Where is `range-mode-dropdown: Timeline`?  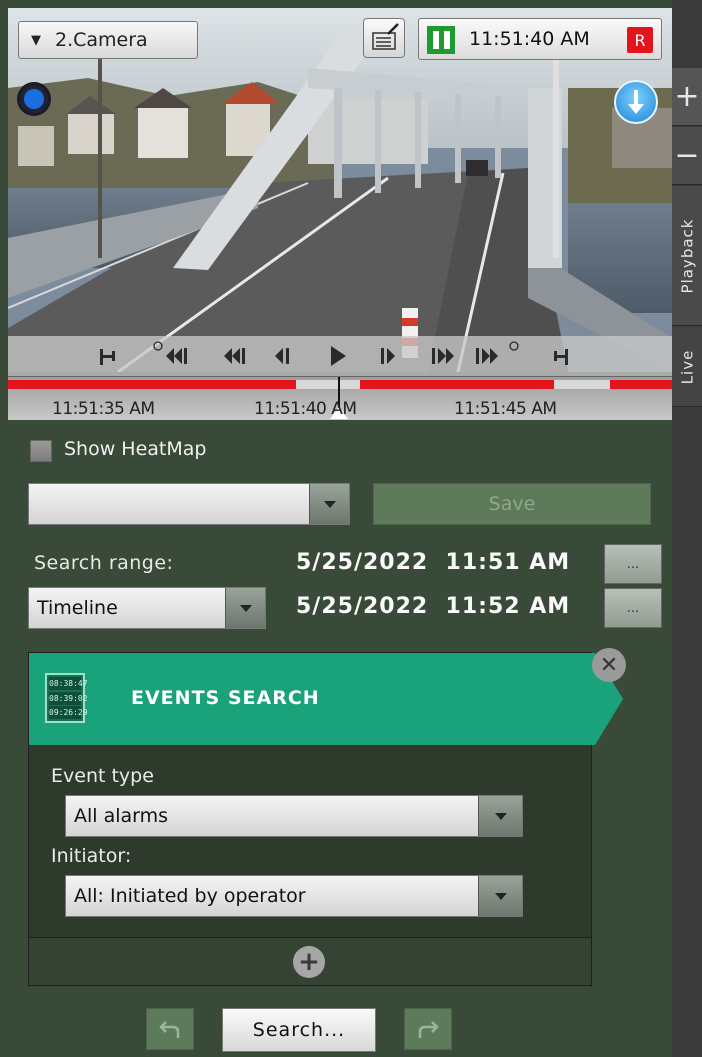 range-mode-dropdown: Timeline is located at coordinates (147, 608).